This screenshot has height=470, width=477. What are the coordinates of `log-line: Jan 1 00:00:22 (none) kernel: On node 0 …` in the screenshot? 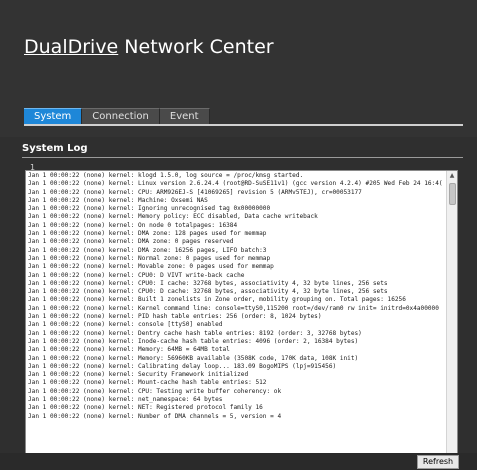 It's located at (133, 225).